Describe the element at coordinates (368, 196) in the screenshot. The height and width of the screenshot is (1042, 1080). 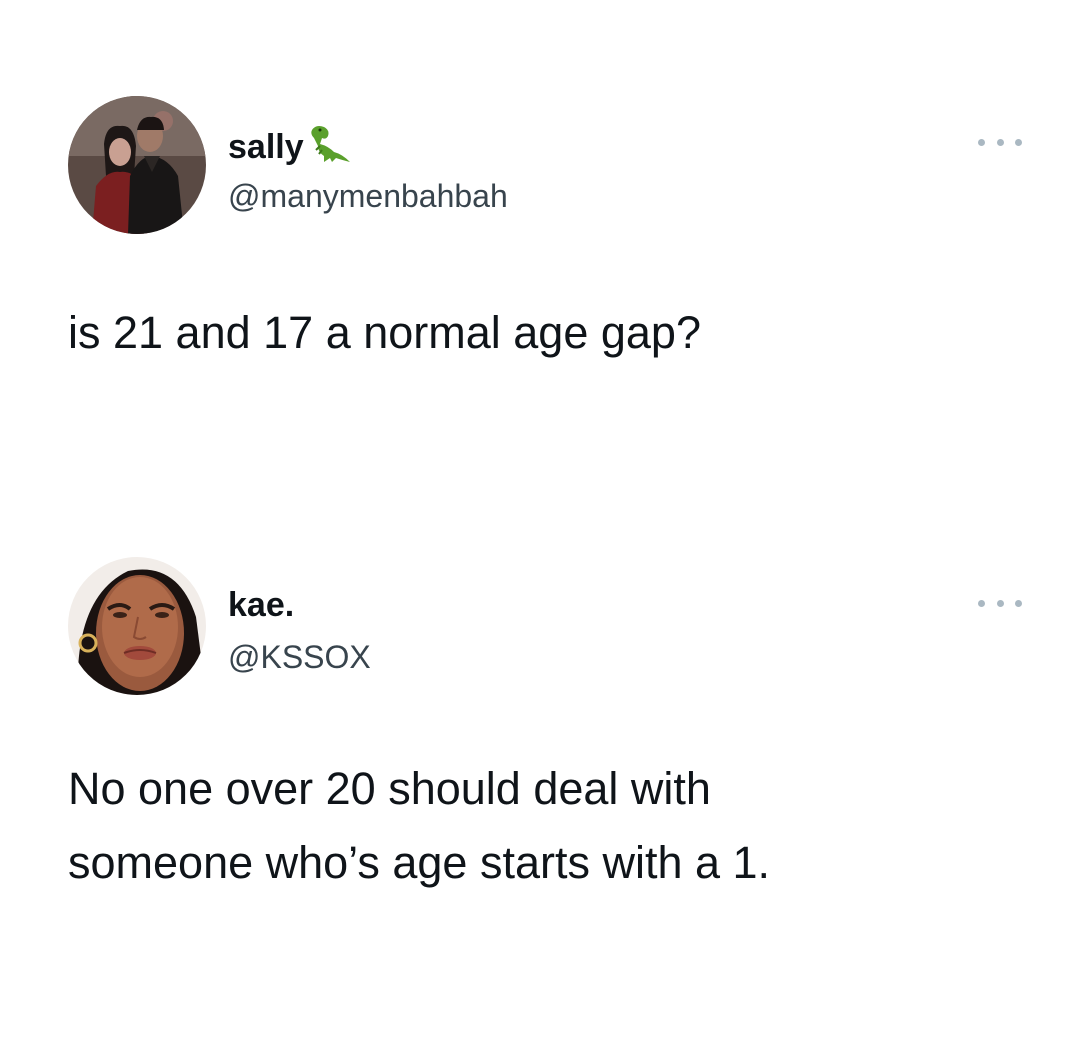
I see `handle: @manymenbahbah` at that location.